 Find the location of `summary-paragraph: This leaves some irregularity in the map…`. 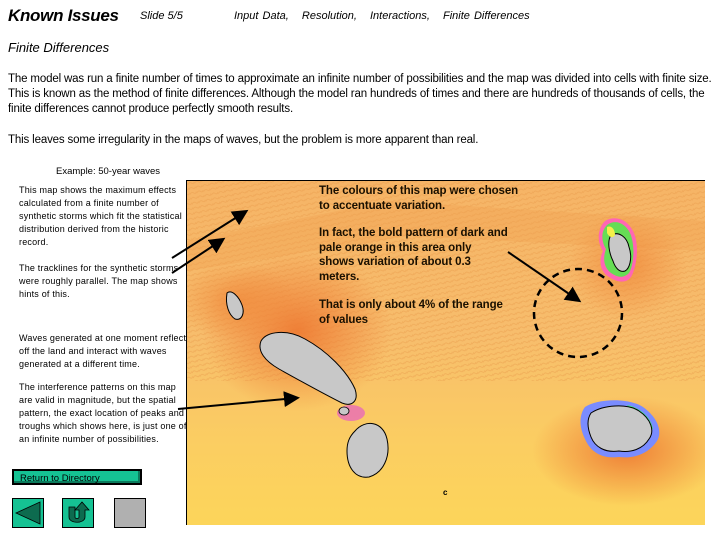

summary-paragraph: This leaves some irregularity in the map… is located at coordinates (243, 140).